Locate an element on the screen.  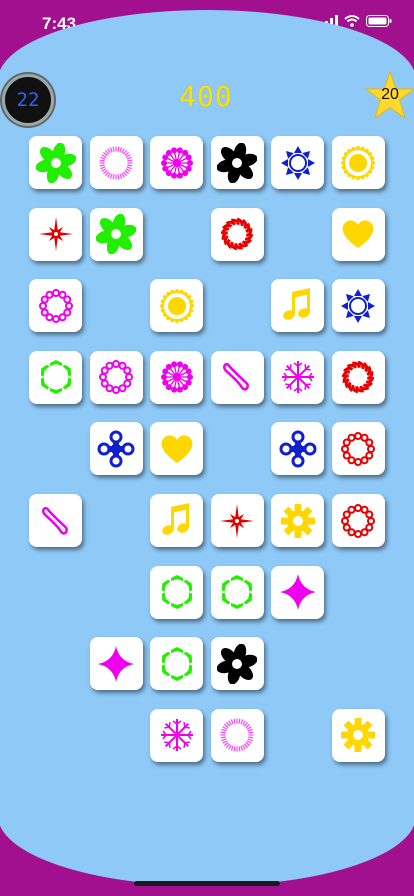
wifi-icon is located at coordinates (352, 21).